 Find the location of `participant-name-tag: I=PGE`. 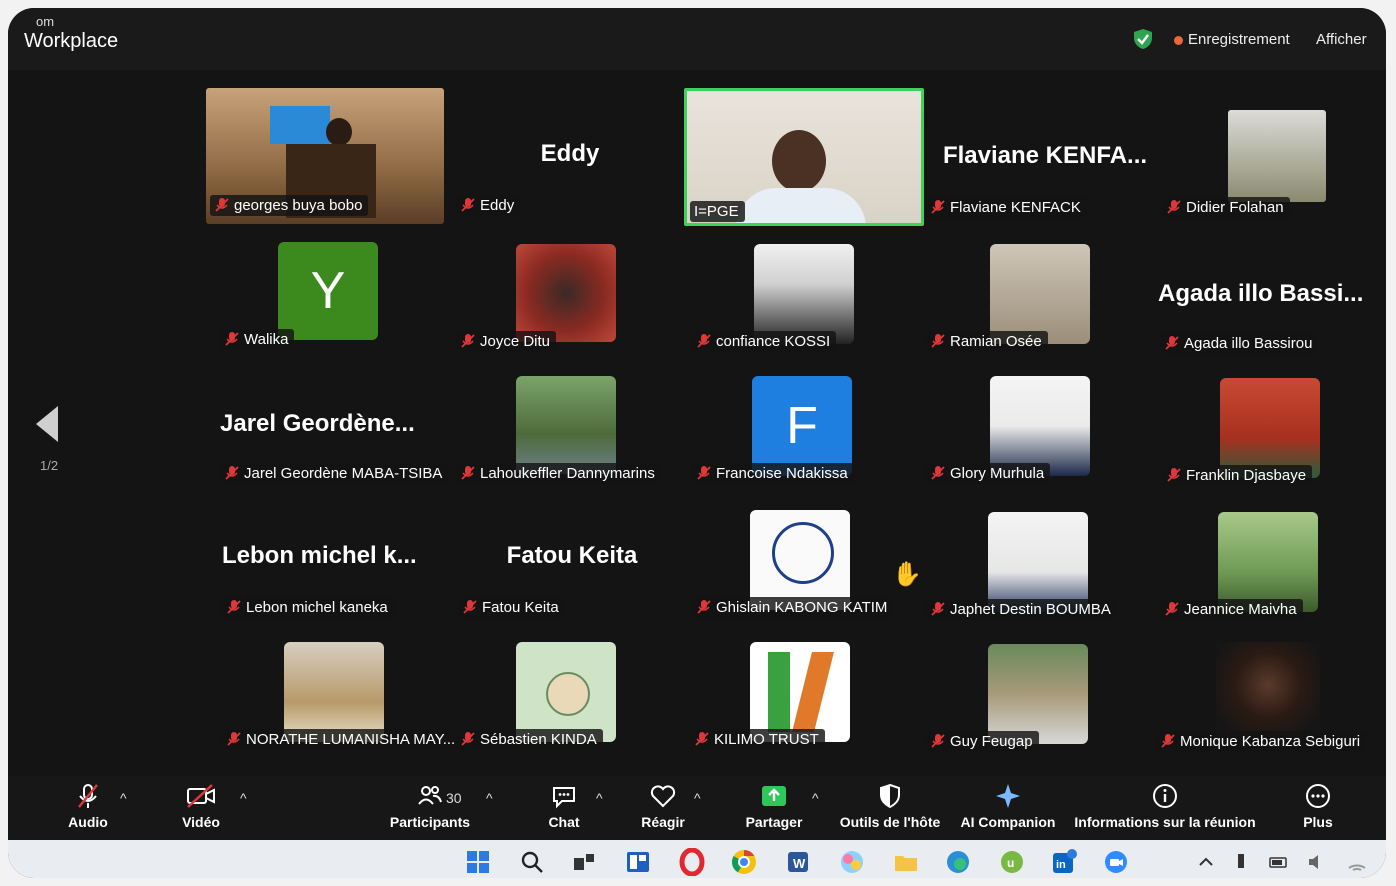

participant-name-tag: I=PGE is located at coordinates (717, 211).